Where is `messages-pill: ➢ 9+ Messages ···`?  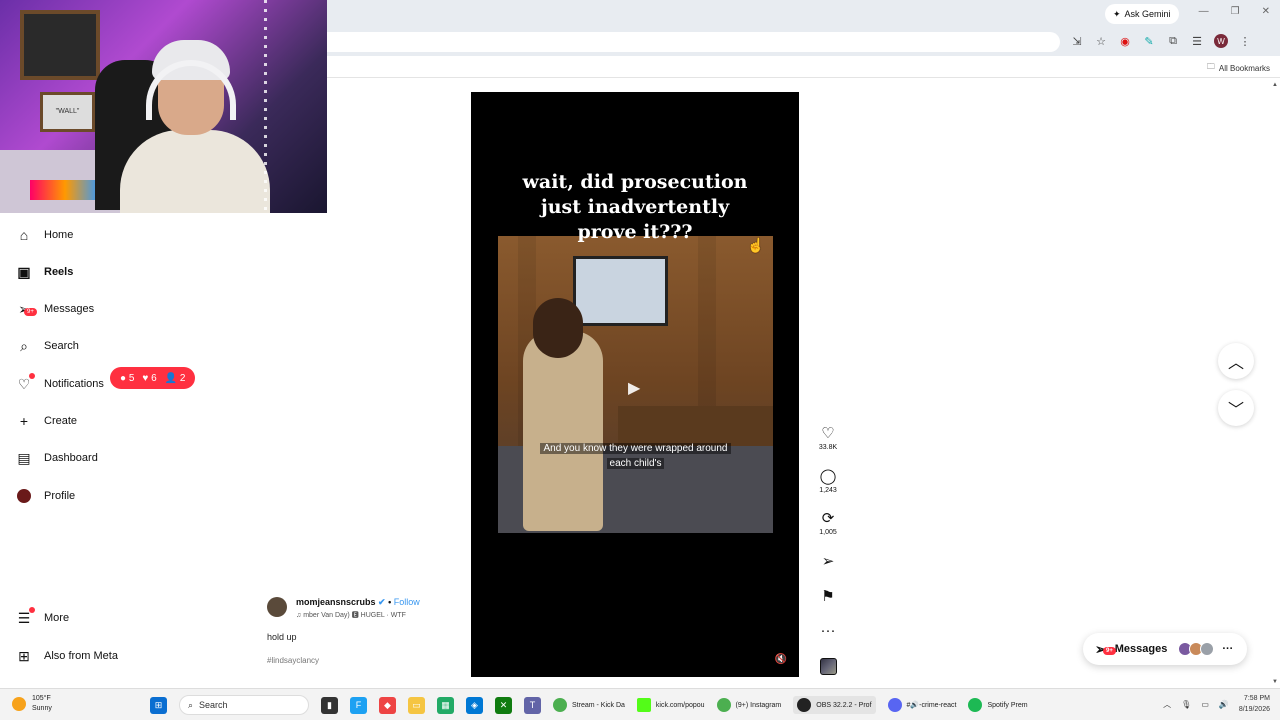 messages-pill: ➢ 9+ Messages ··· is located at coordinates (1165, 649).